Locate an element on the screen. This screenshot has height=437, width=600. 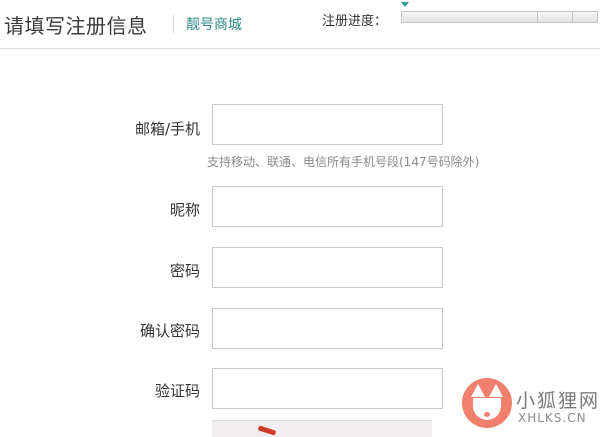
page-title: 请填写注册信息 is located at coordinates (76, 26).